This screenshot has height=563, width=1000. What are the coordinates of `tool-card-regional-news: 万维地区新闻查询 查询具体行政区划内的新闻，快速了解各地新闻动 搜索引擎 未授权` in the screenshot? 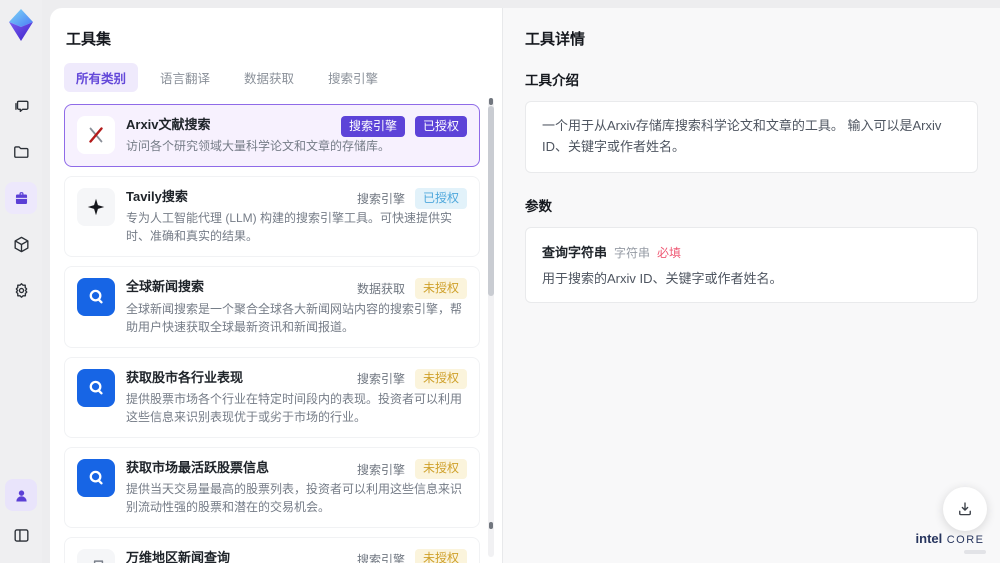 It's located at (272, 549).